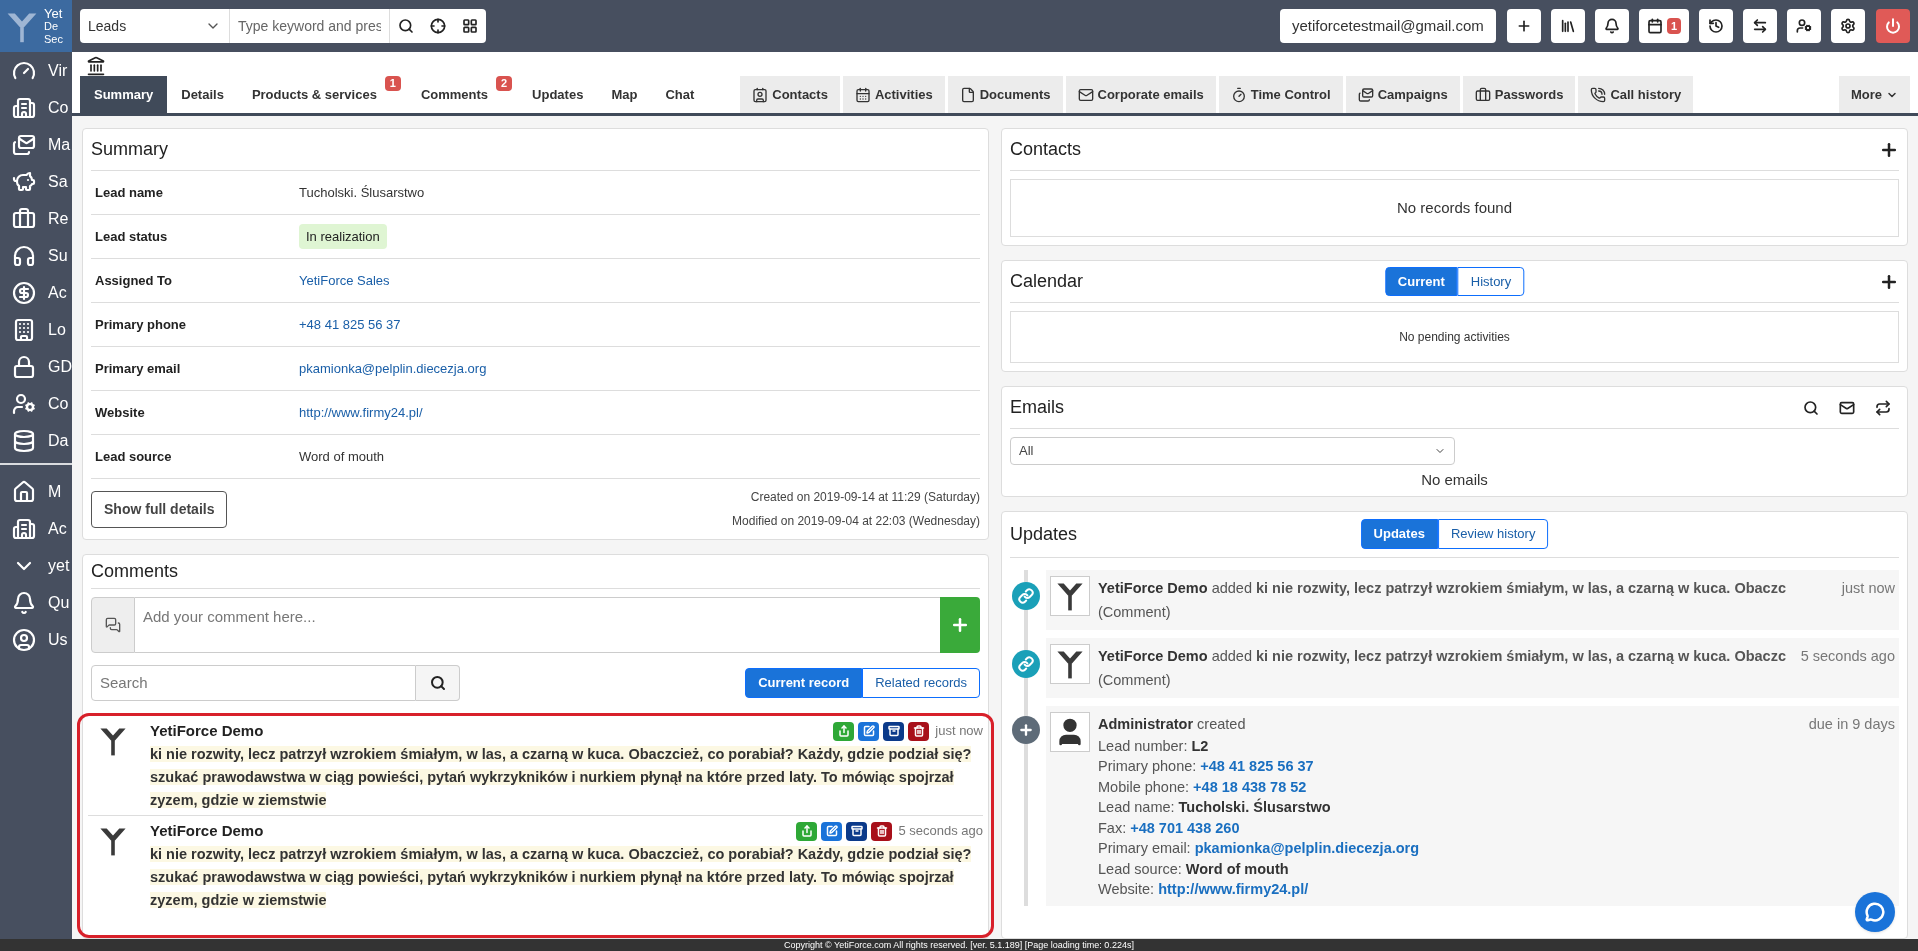 The width and height of the screenshot is (1918, 951). Describe the element at coordinates (393, 368) in the screenshot. I see `field-link: pkamionka@pelplin.diecezja.org` at that location.